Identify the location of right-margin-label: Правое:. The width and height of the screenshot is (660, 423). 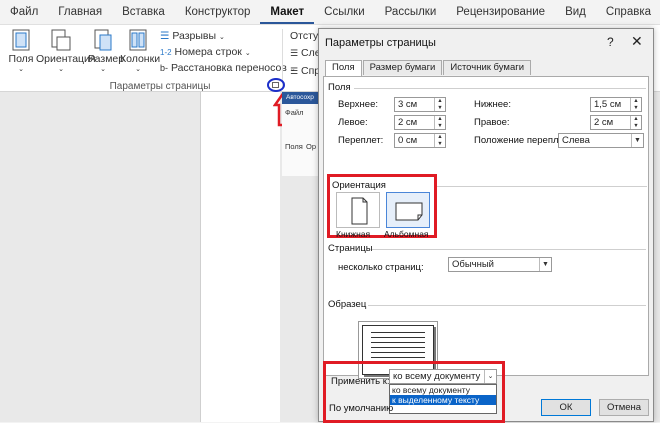
(492, 122).